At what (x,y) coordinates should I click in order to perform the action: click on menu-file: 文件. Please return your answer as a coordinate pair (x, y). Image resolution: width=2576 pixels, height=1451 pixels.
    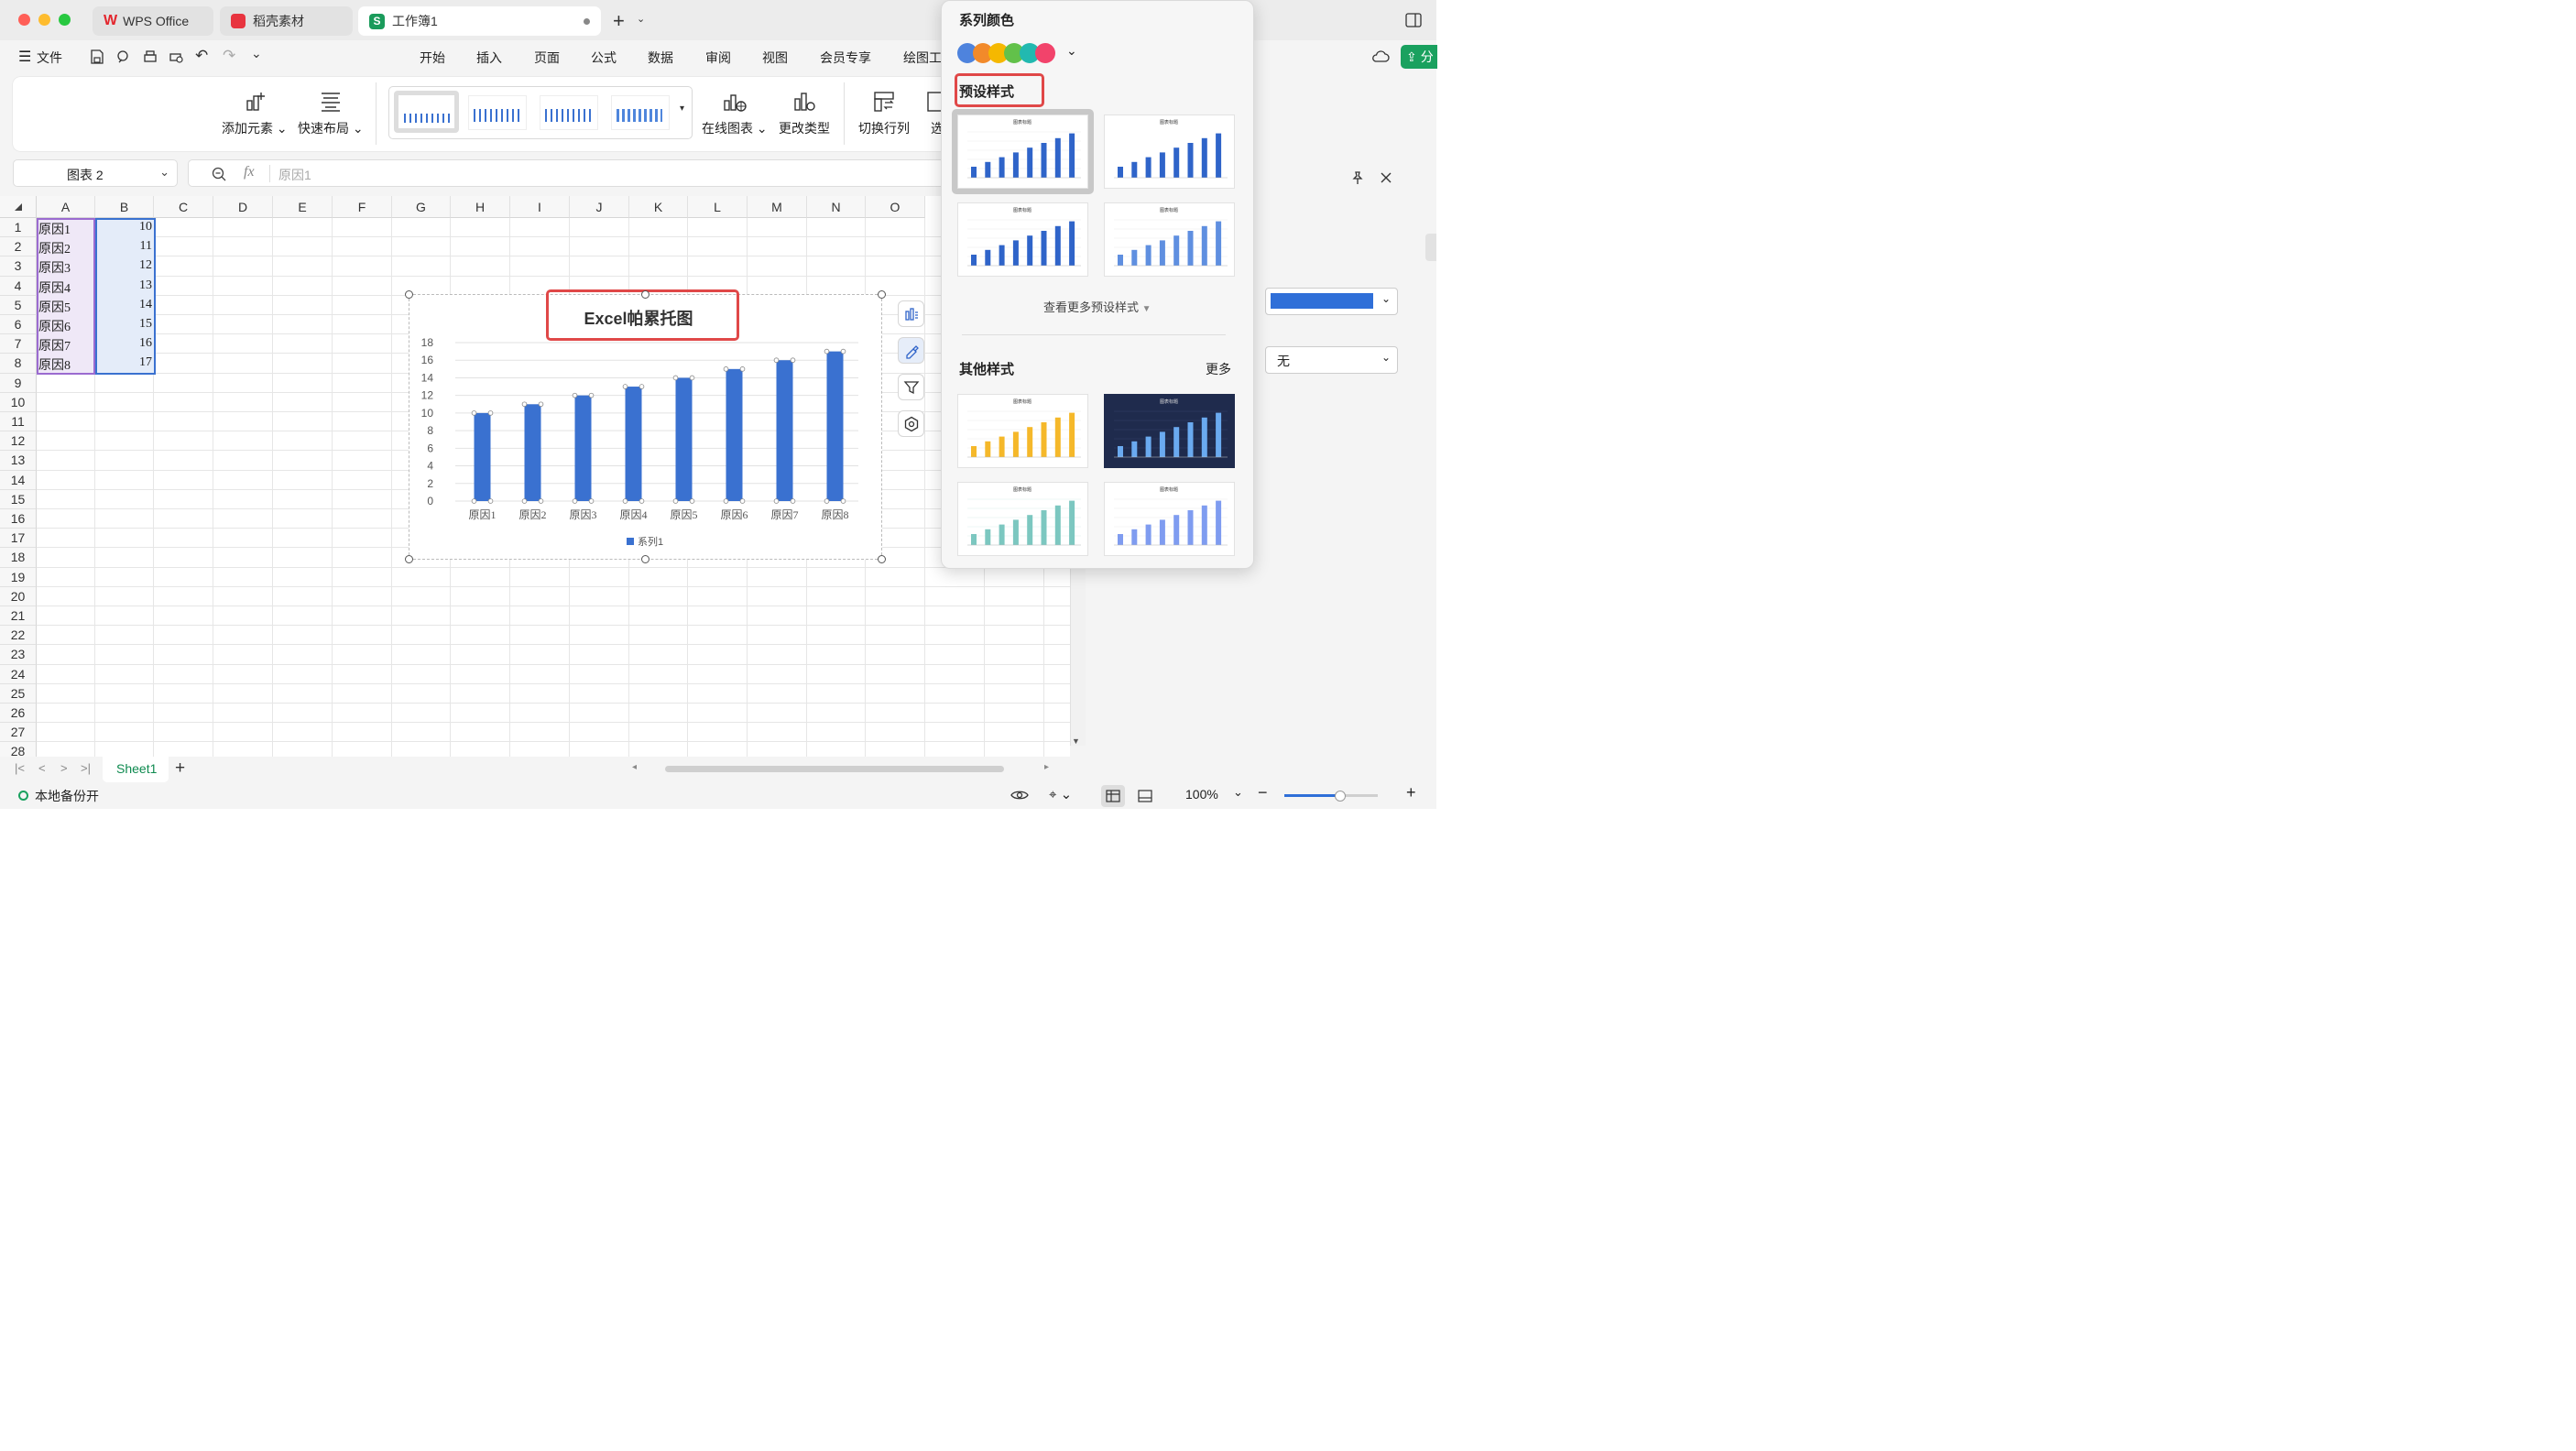
    Looking at the image, I should click on (50, 58).